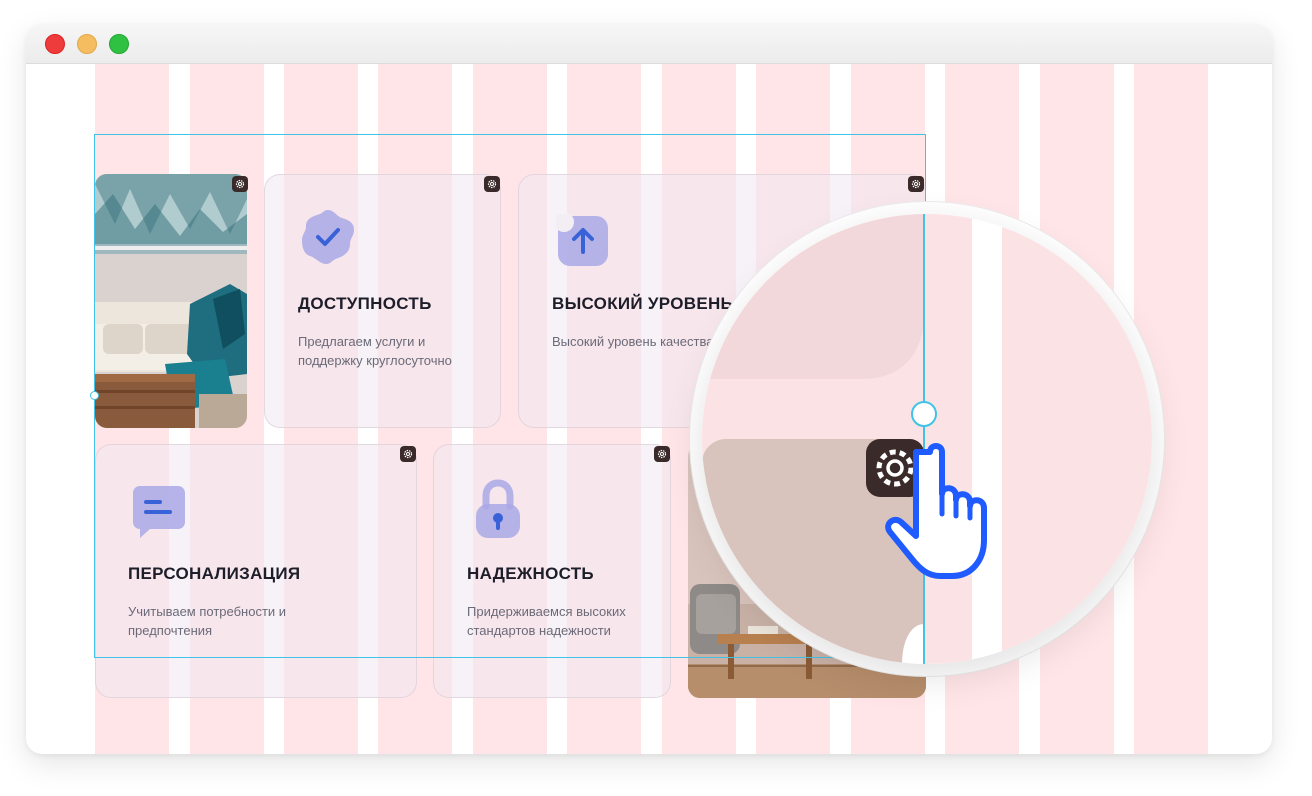  What do you see at coordinates (87, 44) in the screenshot?
I see `minimize-window-button` at bounding box center [87, 44].